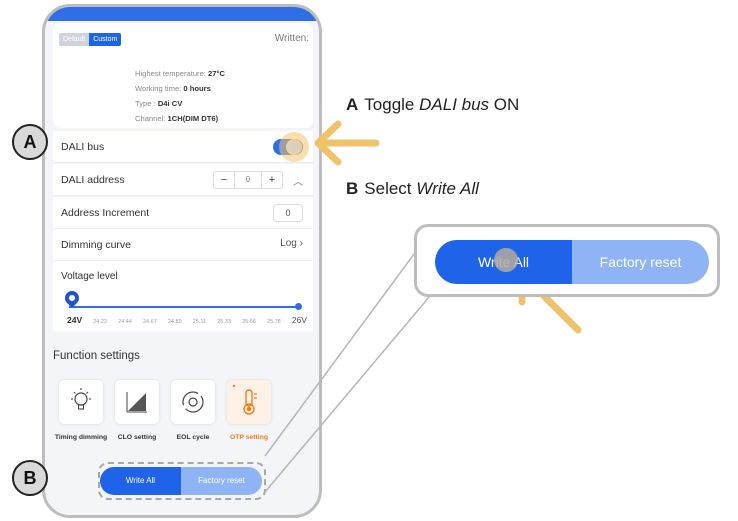  I want to click on zoom-callout: Write All Factory reset, so click(567, 260).